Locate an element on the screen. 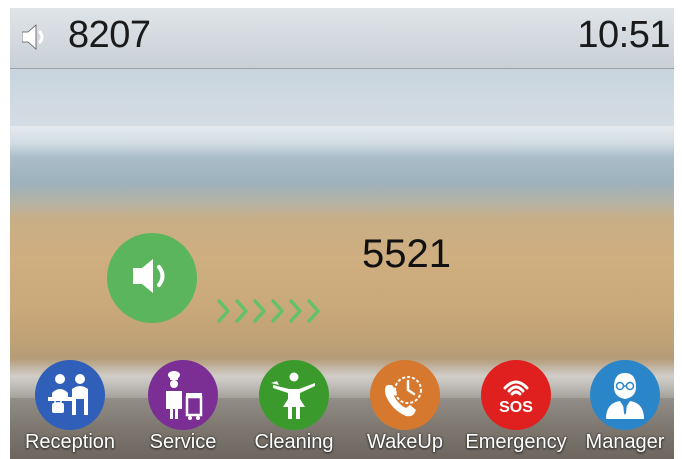 This screenshot has height=459, width=682. manager-icon is located at coordinates (625, 395).